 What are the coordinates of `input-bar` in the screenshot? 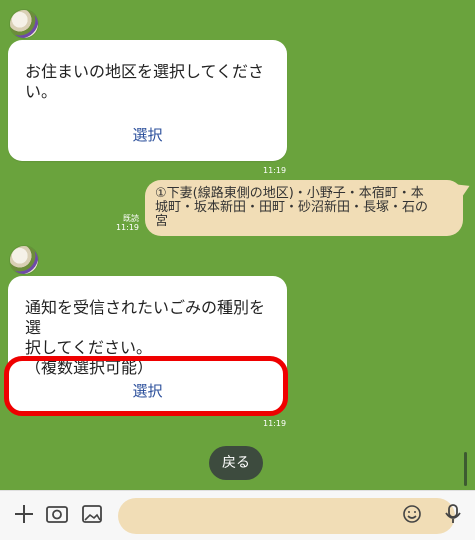 It's located at (237, 515).